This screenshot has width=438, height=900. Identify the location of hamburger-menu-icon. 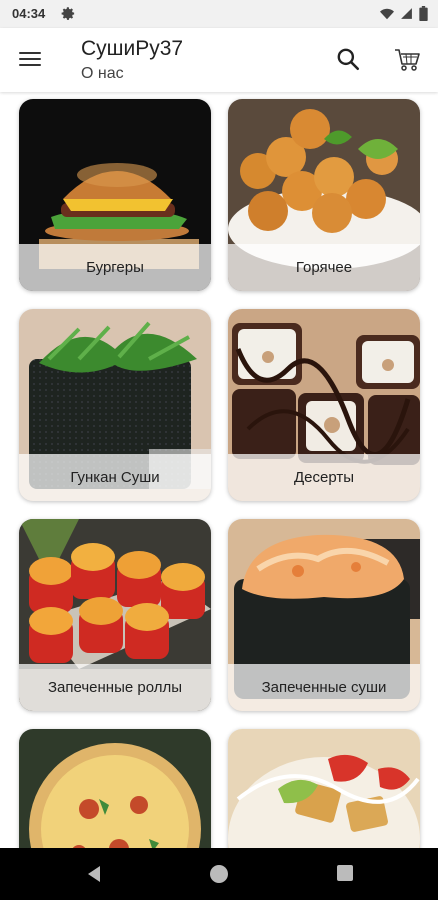
(32, 59).